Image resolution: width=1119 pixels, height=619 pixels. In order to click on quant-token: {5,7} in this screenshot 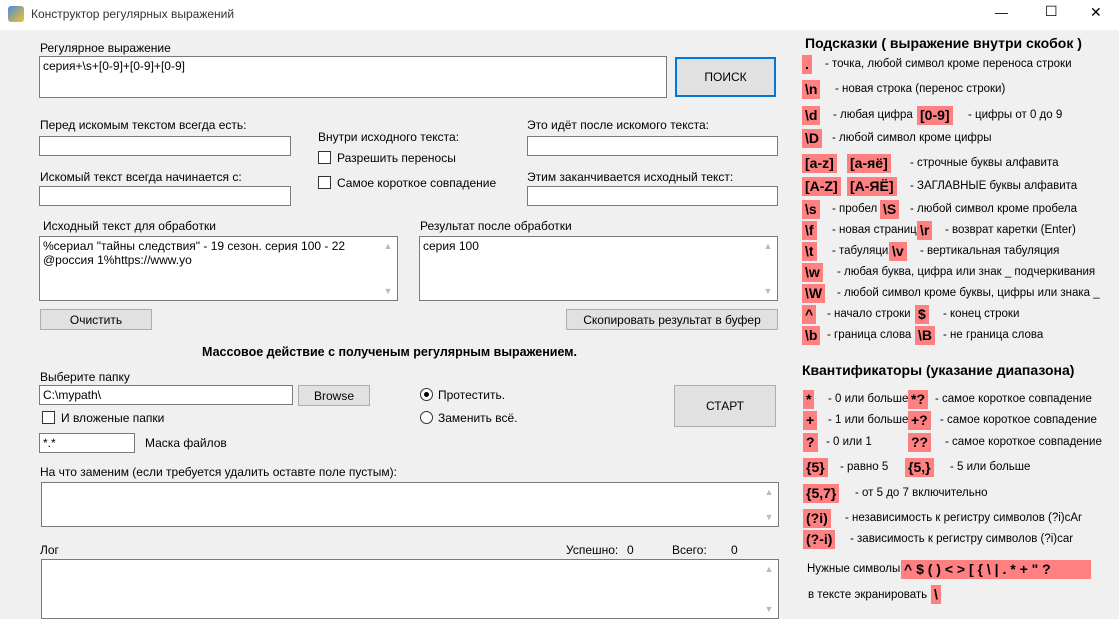, I will do `click(821, 493)`.